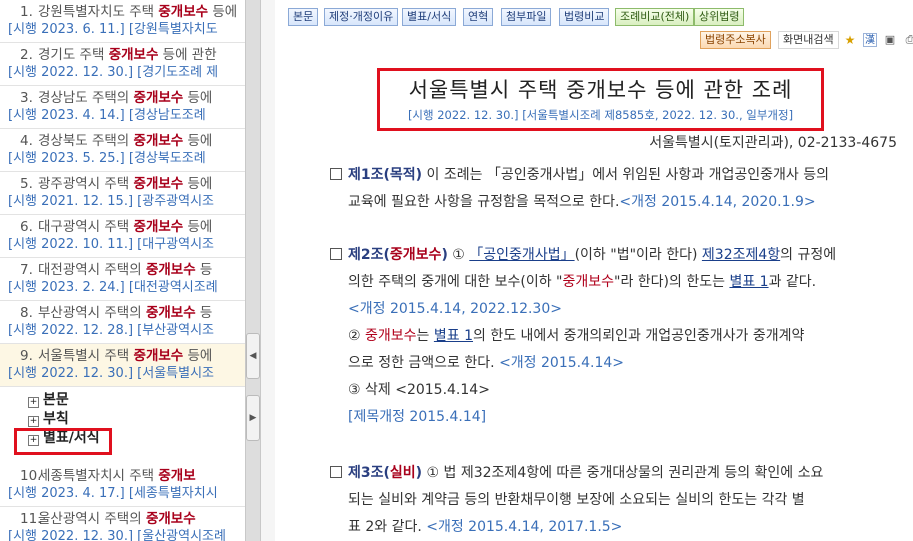 The width and height of the screenshot is (913, 541). What do you see at coordinates (126, 476) in the screenshot?
I see `law-result-title: 10.세종특별자치시 주택 중개보` at bounding box center [126, 476].